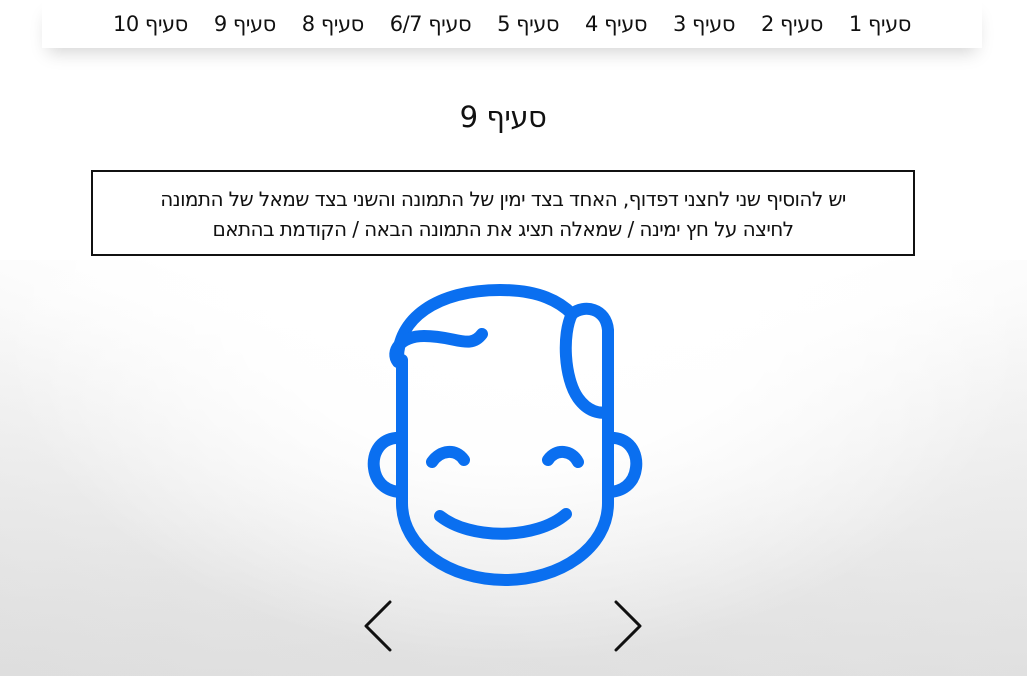 This screenshot has width=1027, height=676. I want to click on nav-item-section-9: סעיף 9, so click(245, 24).